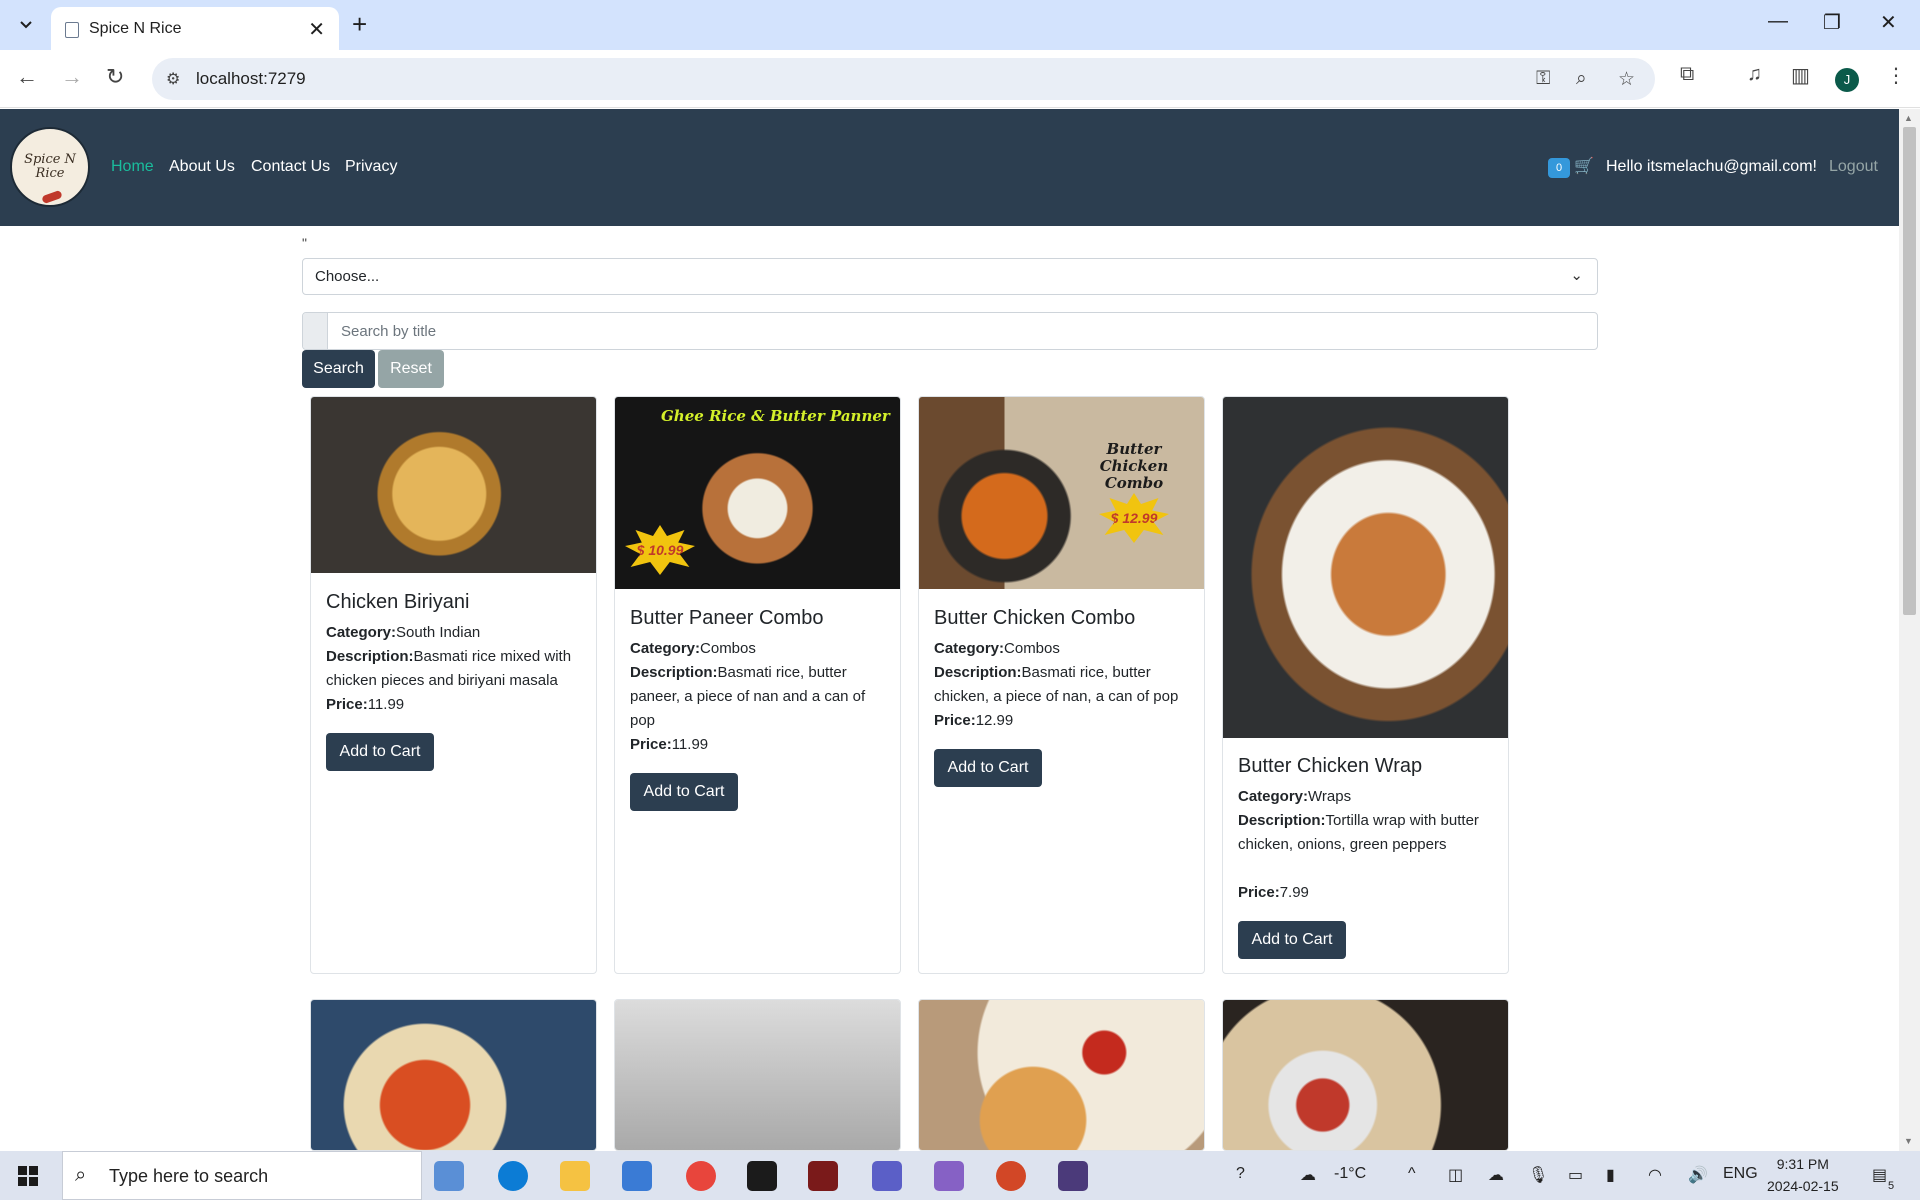 The height and width of the screenshot is (1200, 1920). What do you see at coordinates (1543, 79) in the screenshot?
I see `password-key-icon: ⚿` at bounding box center [1543, 79].